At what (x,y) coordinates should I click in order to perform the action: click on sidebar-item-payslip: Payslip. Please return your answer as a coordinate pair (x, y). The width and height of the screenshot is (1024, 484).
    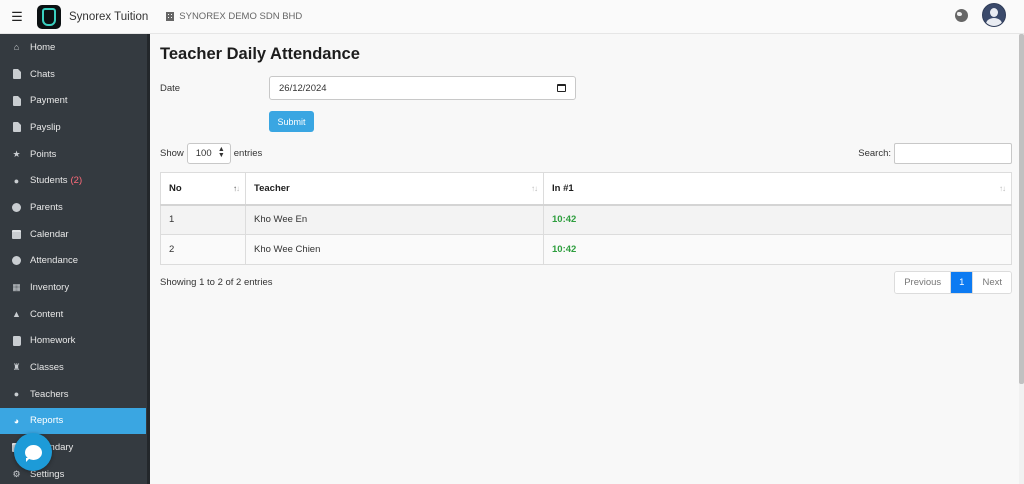
    Looking at the image, I should click on (73, 127).